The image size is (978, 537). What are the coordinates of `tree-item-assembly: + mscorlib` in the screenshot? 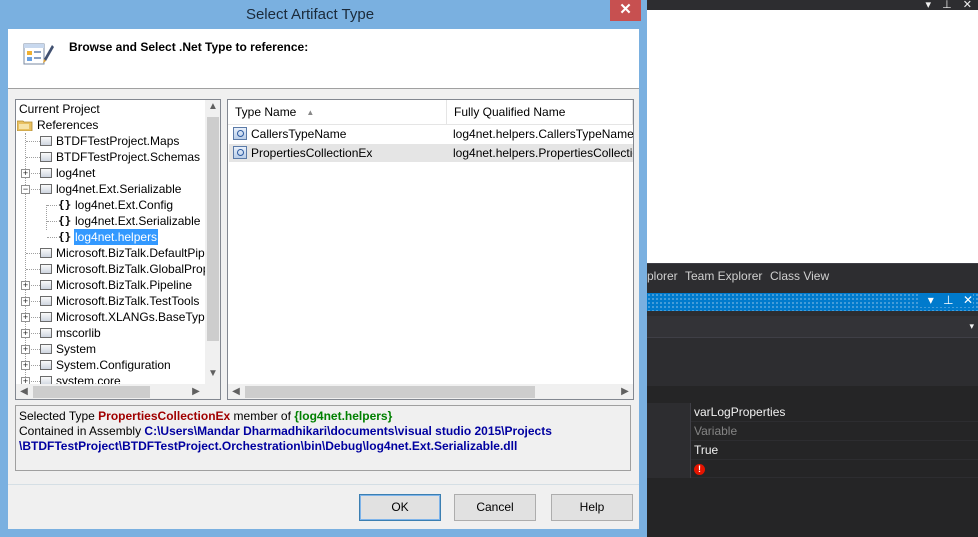 It's located at (110, 333).